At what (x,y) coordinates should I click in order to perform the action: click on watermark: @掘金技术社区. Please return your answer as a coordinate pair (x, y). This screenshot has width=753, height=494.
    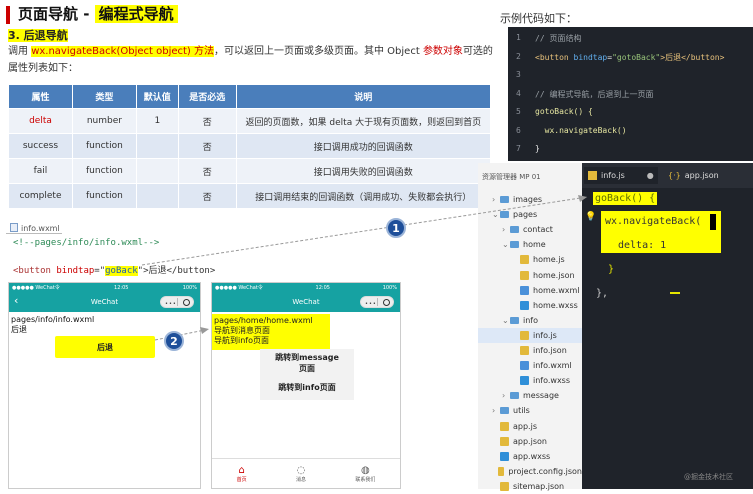
    Looking at the image, I should click on (708, 477).